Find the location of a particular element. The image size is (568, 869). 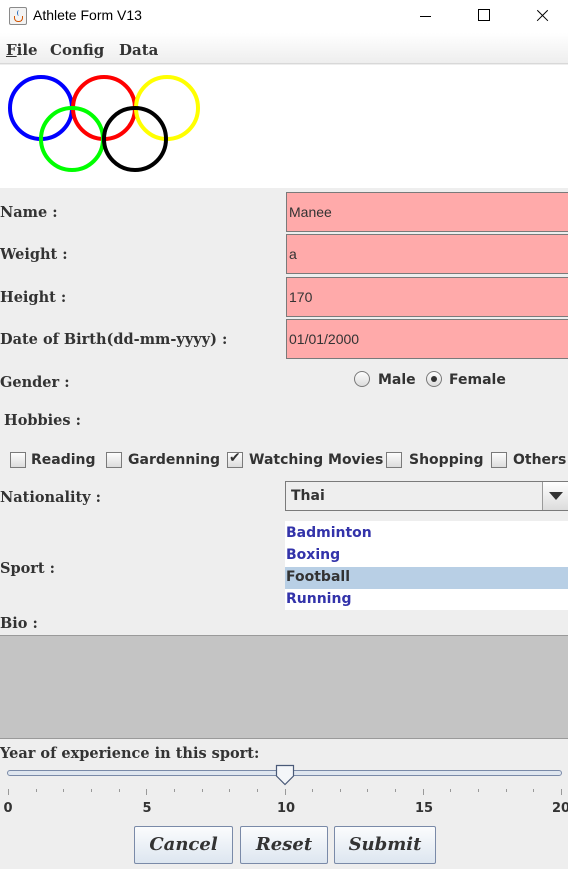

reset-button: Reset is located at coordinates (284, 845).